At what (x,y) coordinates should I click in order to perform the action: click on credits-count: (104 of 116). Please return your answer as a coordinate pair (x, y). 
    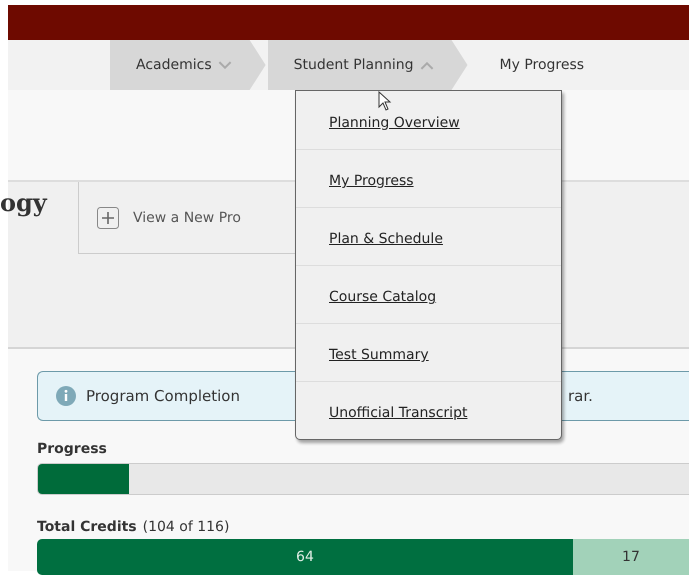
    Looking at the image, I should click on (186, 527).